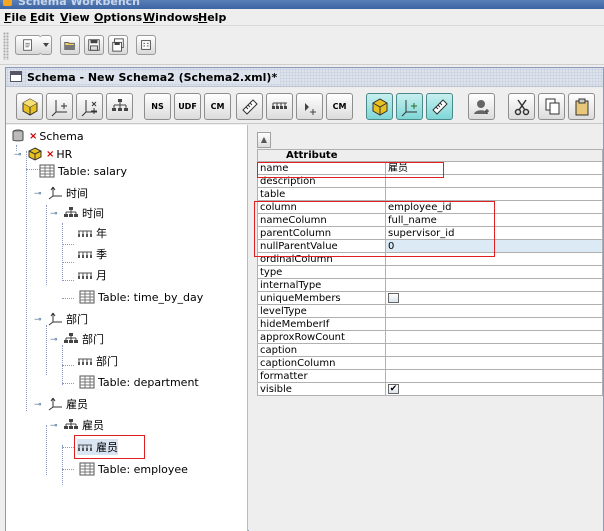 The width and height of the screenshot is (604, 531). I want to click on add-cube-button, so click(29, 106).